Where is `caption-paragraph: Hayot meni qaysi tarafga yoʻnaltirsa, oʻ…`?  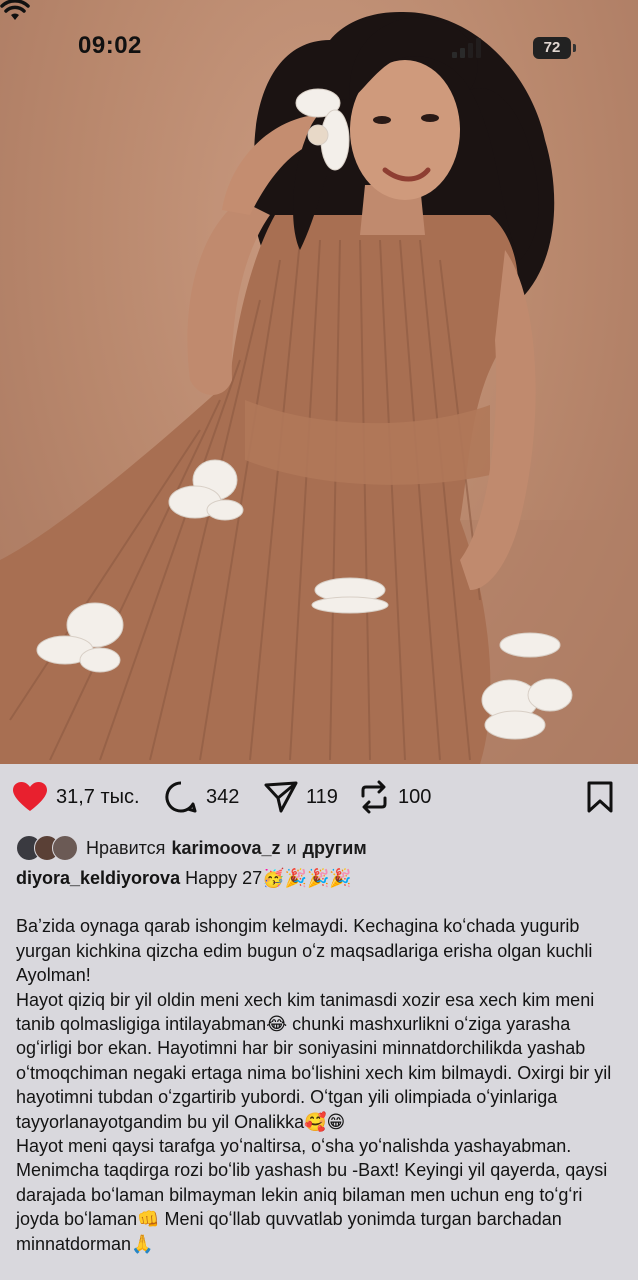 caption-paragraph: Hayot meni qaysi tarafga yoʻnaltirsa, oʻ… is located at coordinates (312, 1195).